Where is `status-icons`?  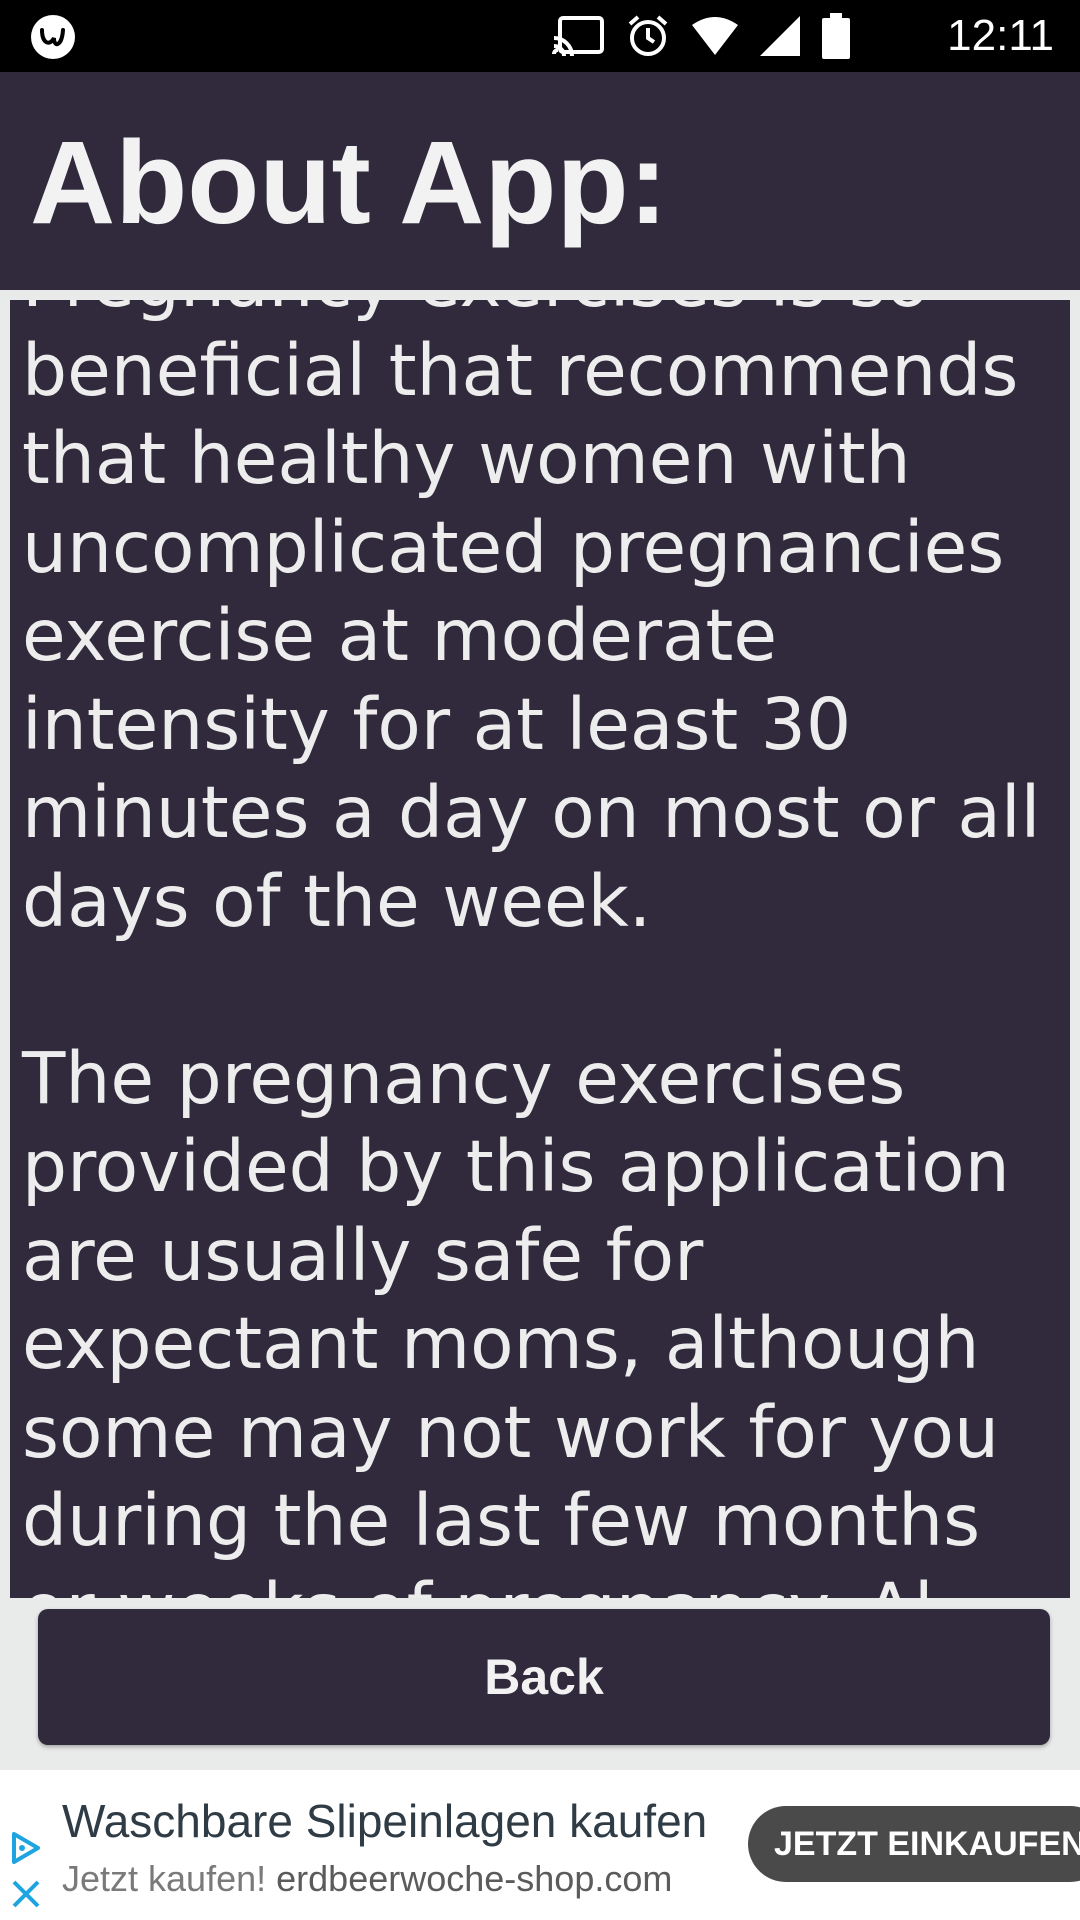 status-icons is located at coordinates (701, 36).